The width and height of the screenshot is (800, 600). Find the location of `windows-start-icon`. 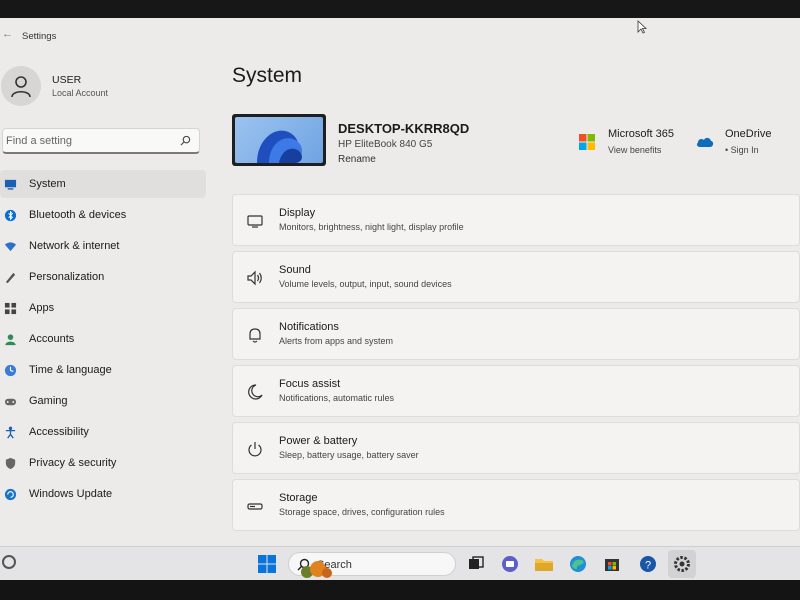

windows-start-icon is located at coordinates (267, 564).